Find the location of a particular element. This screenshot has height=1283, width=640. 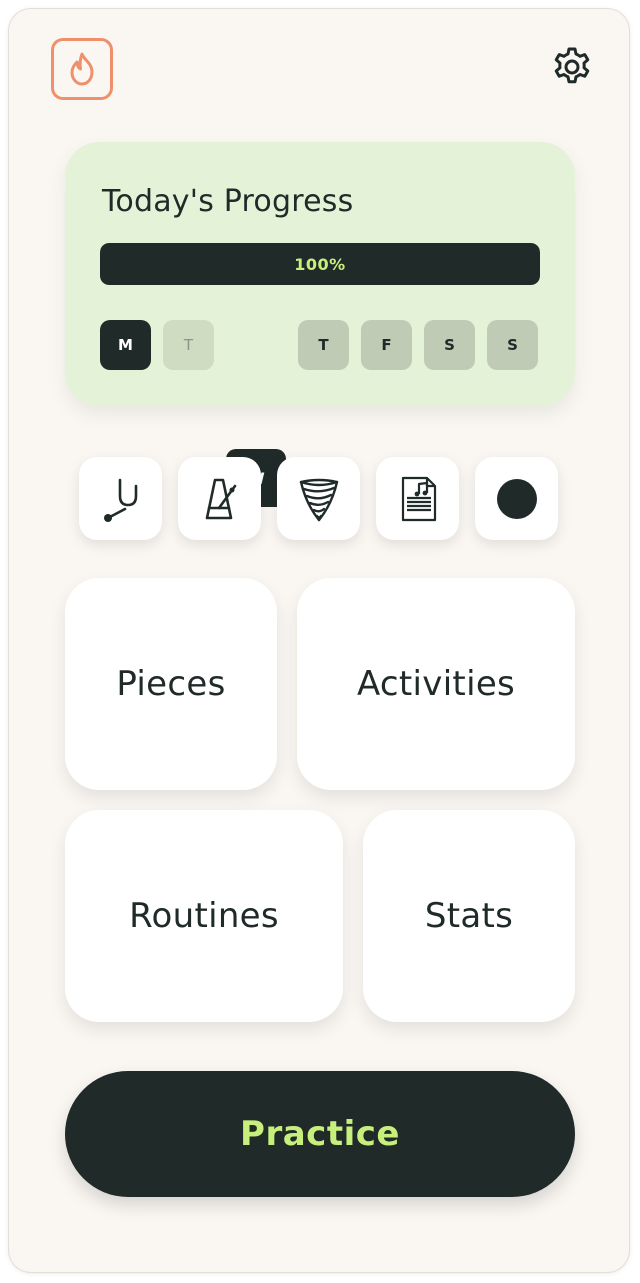

app-logo is located at coordinates (82, 69).